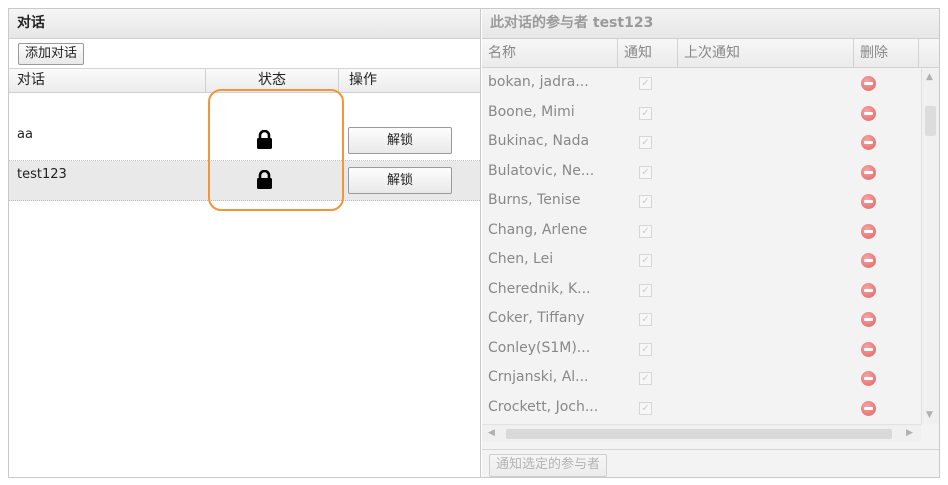 The width and height of the screenshot is (948, 485). Describe the element at coordinates (244, 54) in the screenshot. I see `conversation-toolbar: 添加对话` at that location.